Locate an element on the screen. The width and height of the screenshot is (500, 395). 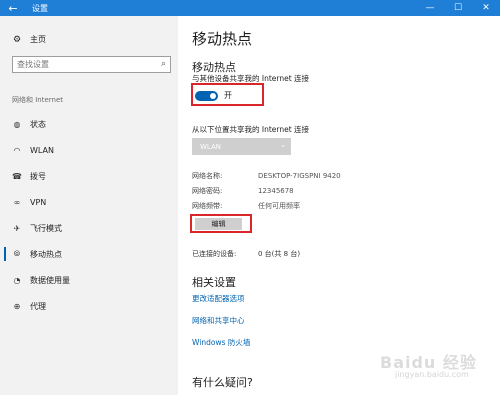
highlight-box-toggle: 开 is located at coordinates (227, 94).